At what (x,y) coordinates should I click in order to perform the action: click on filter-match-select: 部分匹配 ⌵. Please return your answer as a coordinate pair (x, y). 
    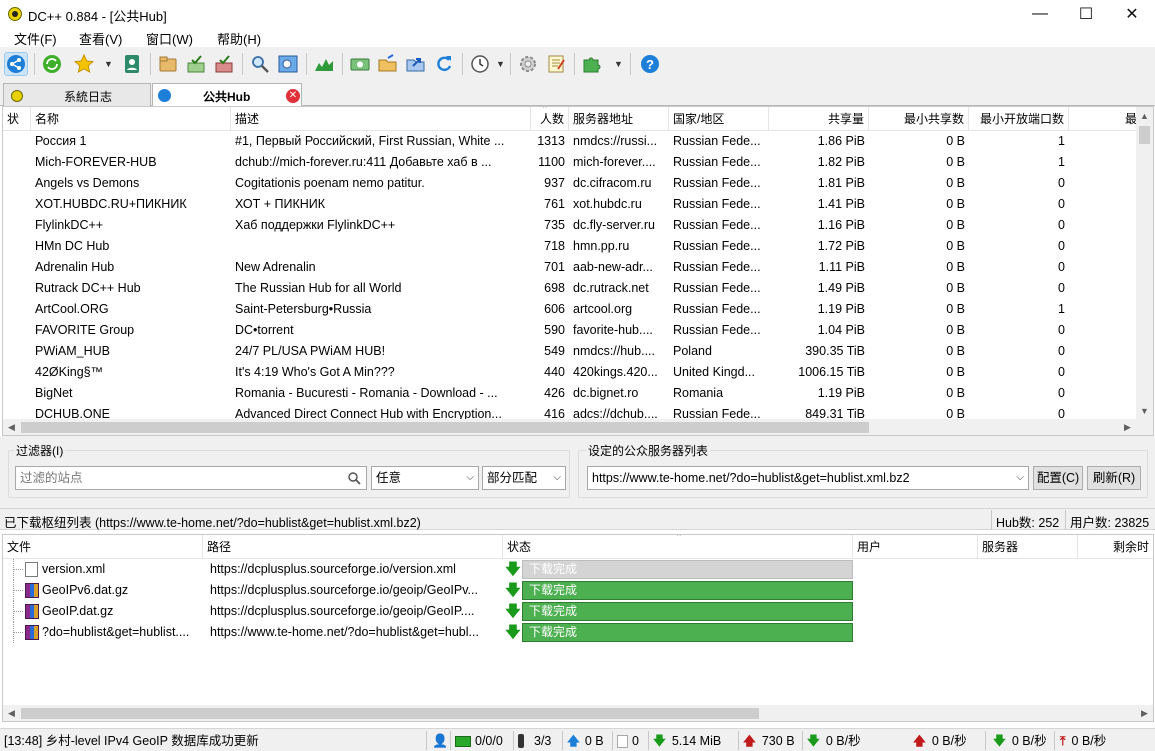
    Looking at the image, I should click on (524, 478).